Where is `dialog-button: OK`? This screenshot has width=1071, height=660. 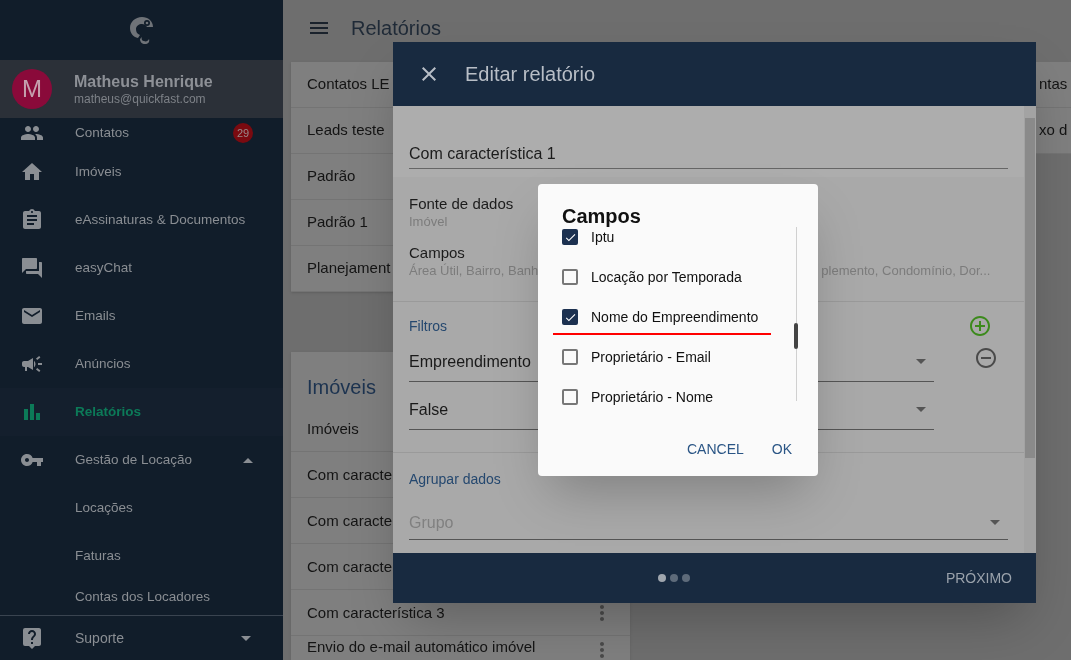
dialog-button: OK is located at coordinates (781, 449).